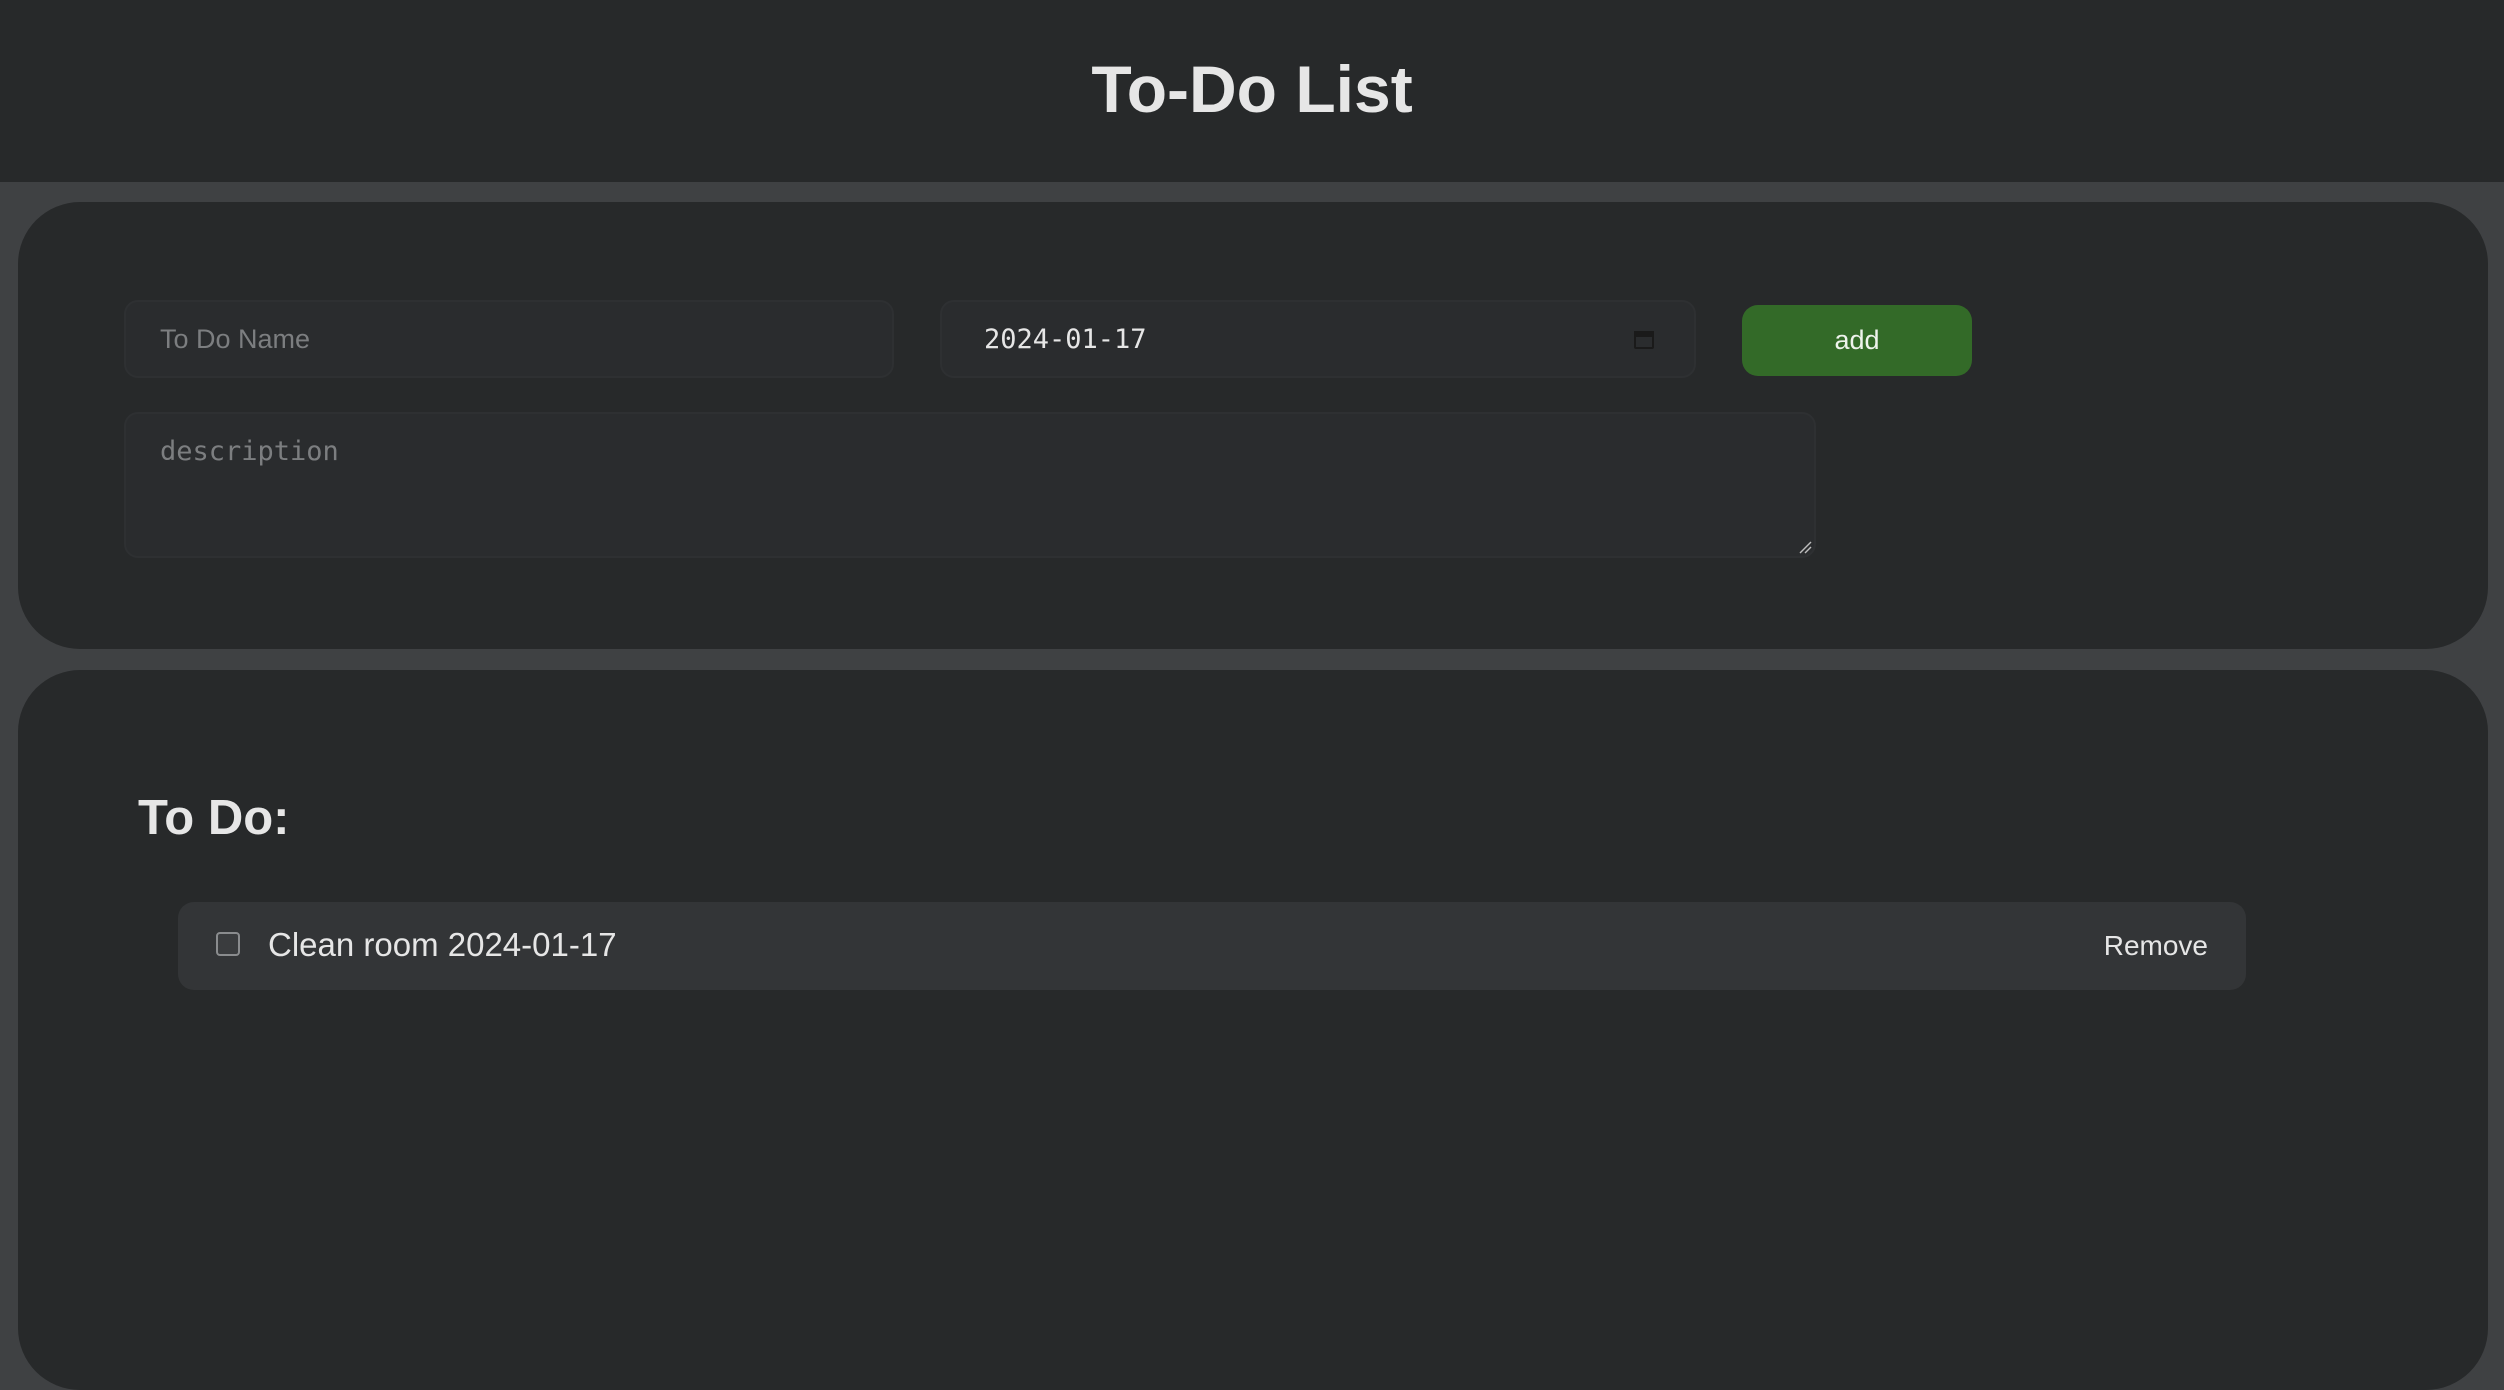  I want to click on add-button: add, so click(1857, 340).